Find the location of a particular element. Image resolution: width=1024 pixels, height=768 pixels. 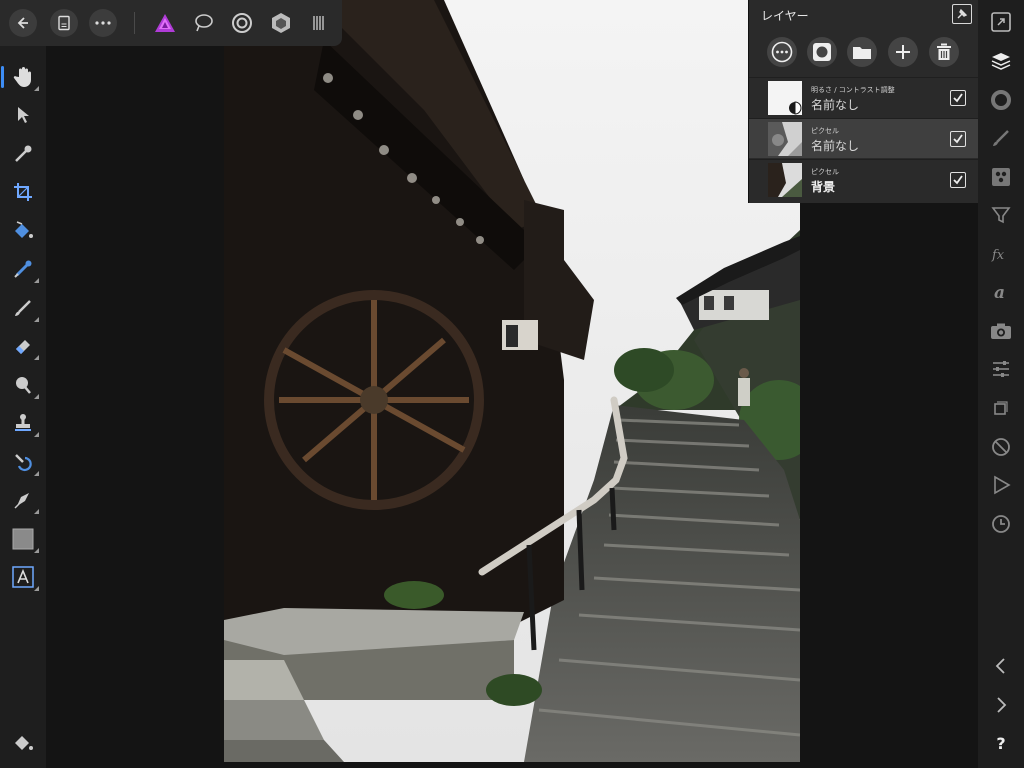

top-toolbar is located at coordinates (171, 23).